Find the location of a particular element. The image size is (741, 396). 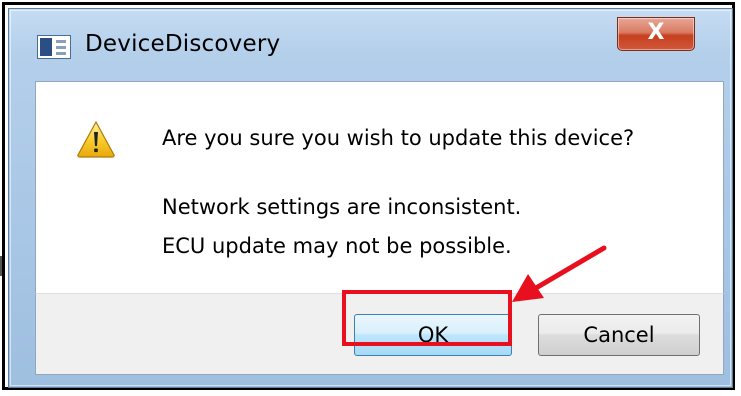

detail-line-1: Network settings are inconsistent. is located at coordinates (342, 207).